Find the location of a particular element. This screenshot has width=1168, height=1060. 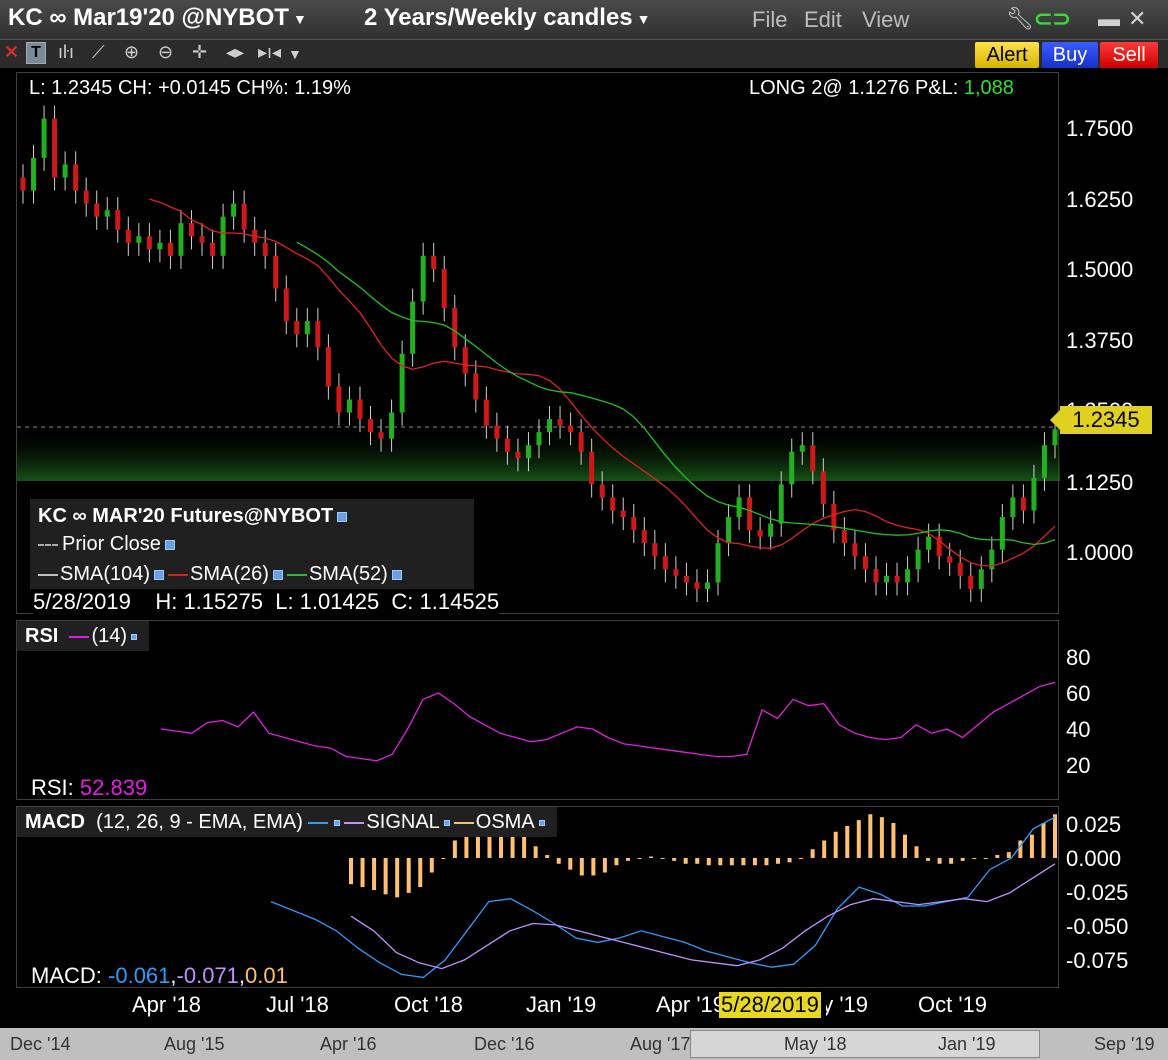

menu-file: File is located at coordinates (769, 20).